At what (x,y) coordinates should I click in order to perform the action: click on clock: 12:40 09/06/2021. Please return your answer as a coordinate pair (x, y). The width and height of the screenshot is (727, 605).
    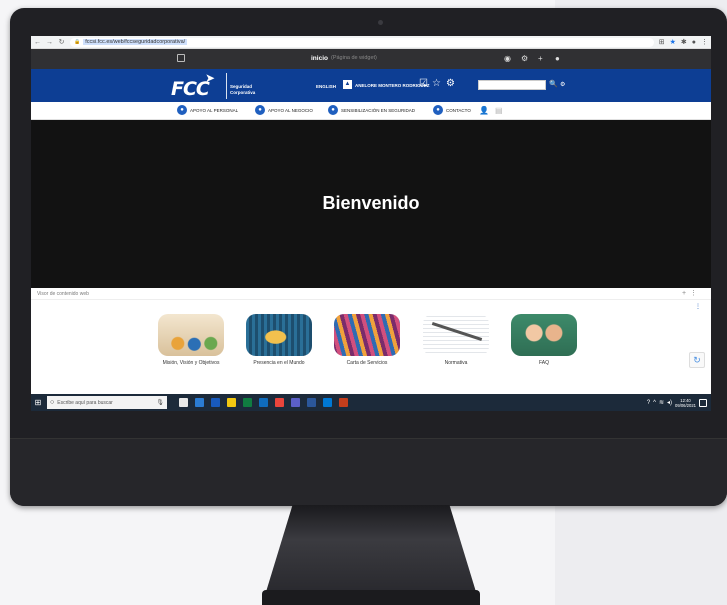
    Looking at the image, I should click on (685, 403).